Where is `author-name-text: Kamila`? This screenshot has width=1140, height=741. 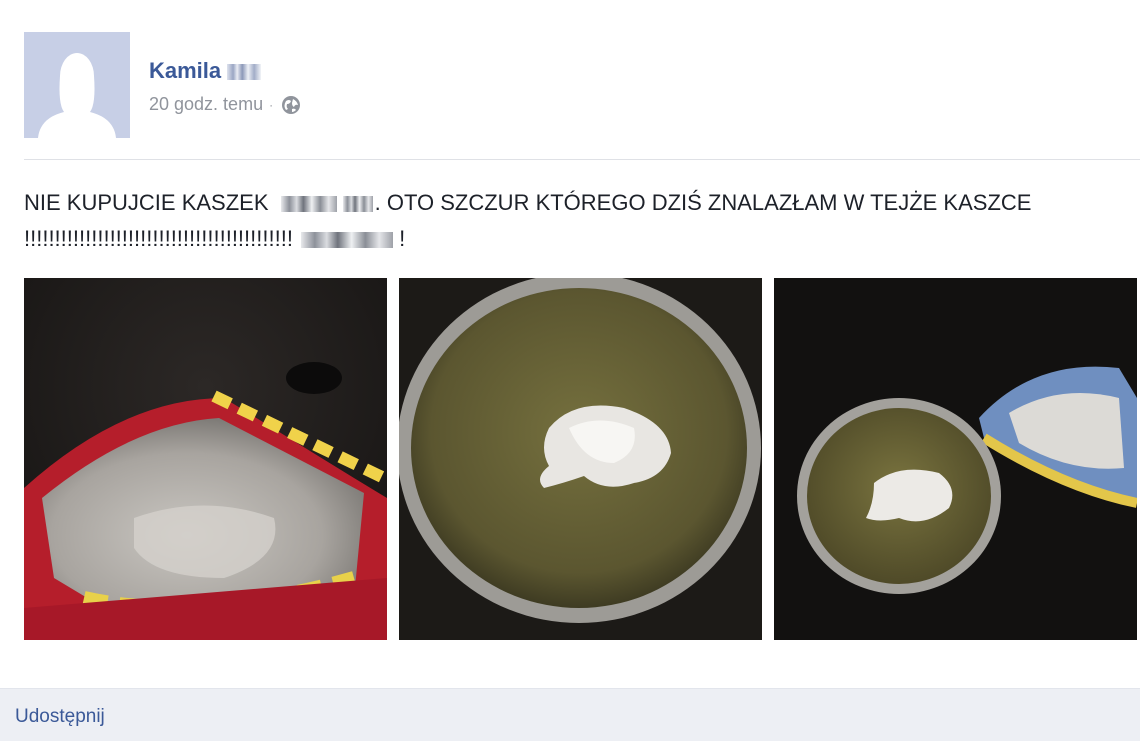 author-name-text: Kamila is located at coordinates (185, 70).